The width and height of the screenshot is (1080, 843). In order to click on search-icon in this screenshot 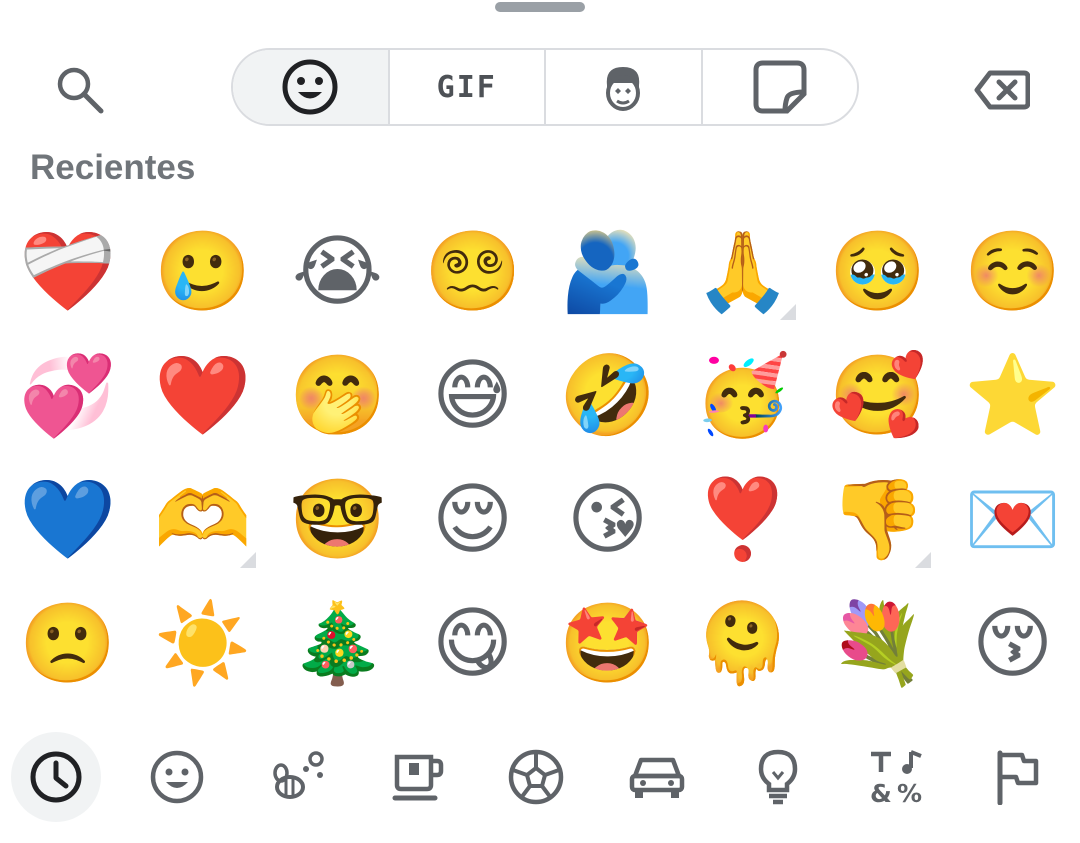, I will do `click(80, 90)`.